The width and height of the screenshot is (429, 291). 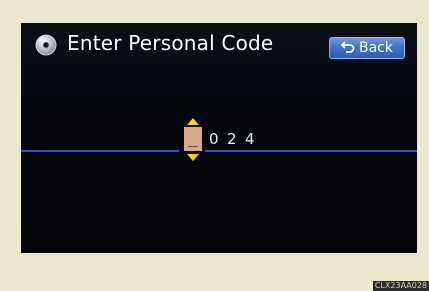 I want to click on watermark-label: CLX23AA028, so click(x=400, y=286).